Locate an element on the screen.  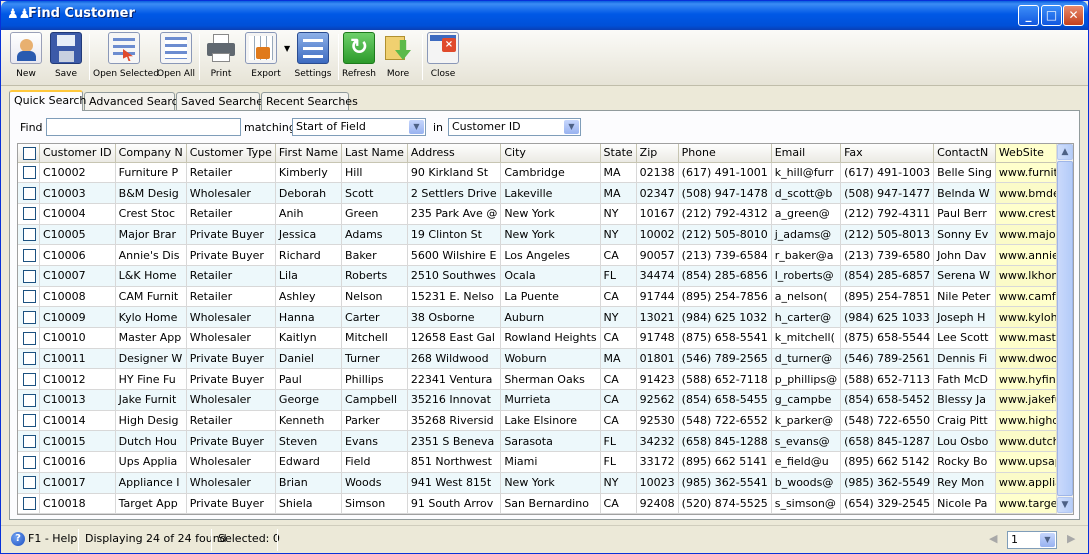
table-cell: Los Angeles is located at coordinates (550, 255).